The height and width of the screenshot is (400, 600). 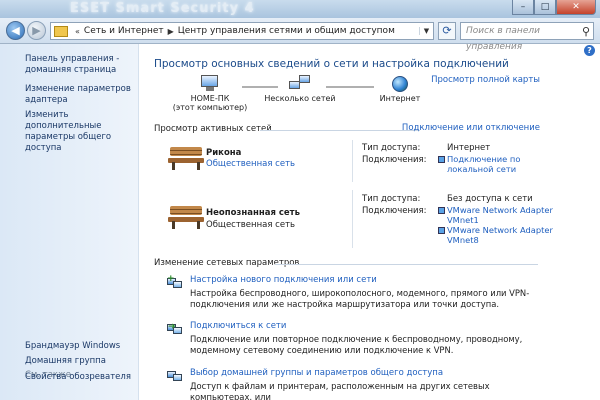 I want to click on window-controls: – □ ✕, so click(x=554, y=7).